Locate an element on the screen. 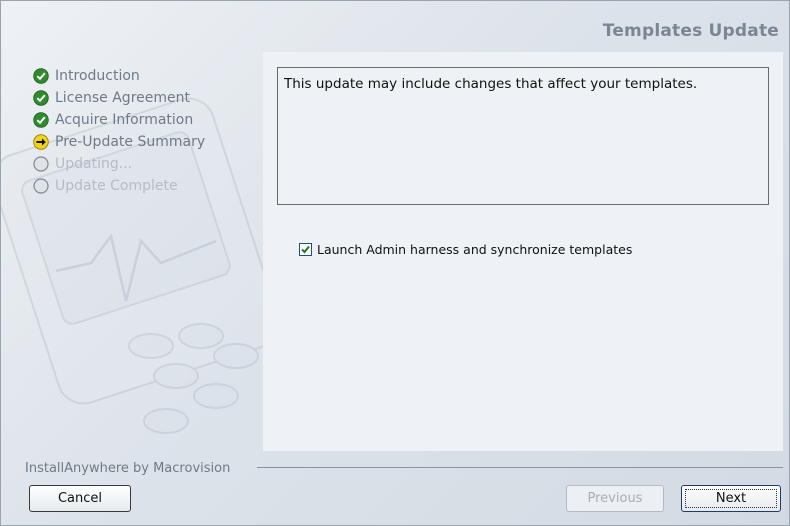 This screenshot has width=790, height=526. step-acquire-information: Acquire Information is located at coordinates (119, 120).